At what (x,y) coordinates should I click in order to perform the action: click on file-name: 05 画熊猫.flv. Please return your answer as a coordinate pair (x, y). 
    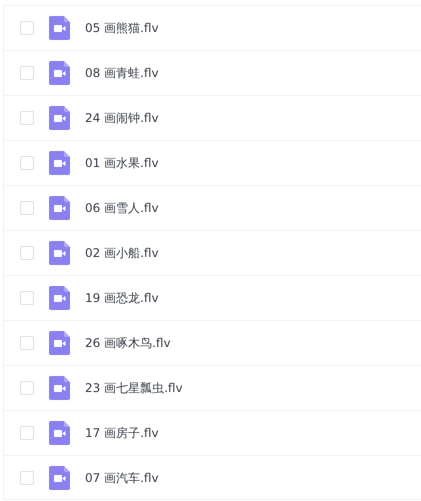
    Looking at the image, I should click on (122, 28).